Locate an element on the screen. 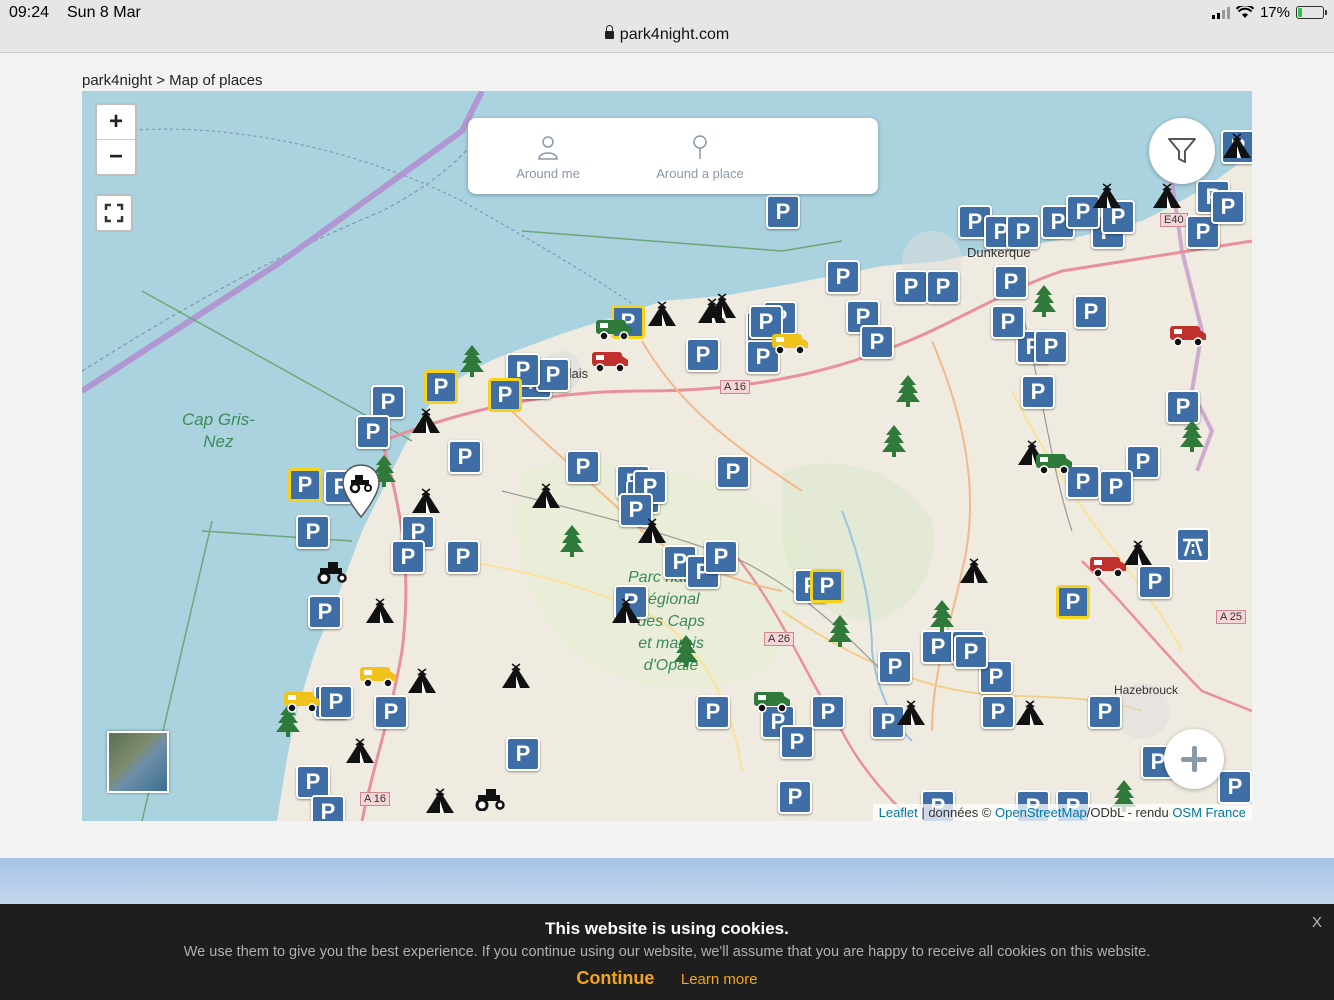  zoom-out-button: − is located at coordinates (116, 156).